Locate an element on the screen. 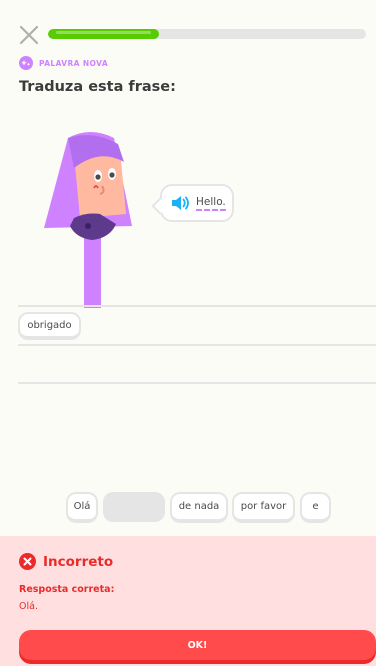 The width and height of the screenshot is (376, 666). speech-bubble: Hello. is located at coordinates (197, 203).